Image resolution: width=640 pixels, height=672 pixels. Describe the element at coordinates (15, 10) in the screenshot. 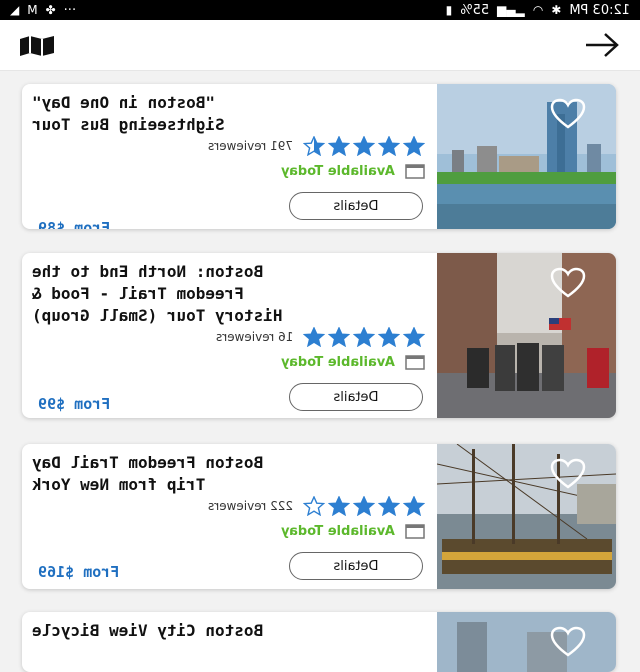

I see `signal-indicator-icon: ◣` at that location.